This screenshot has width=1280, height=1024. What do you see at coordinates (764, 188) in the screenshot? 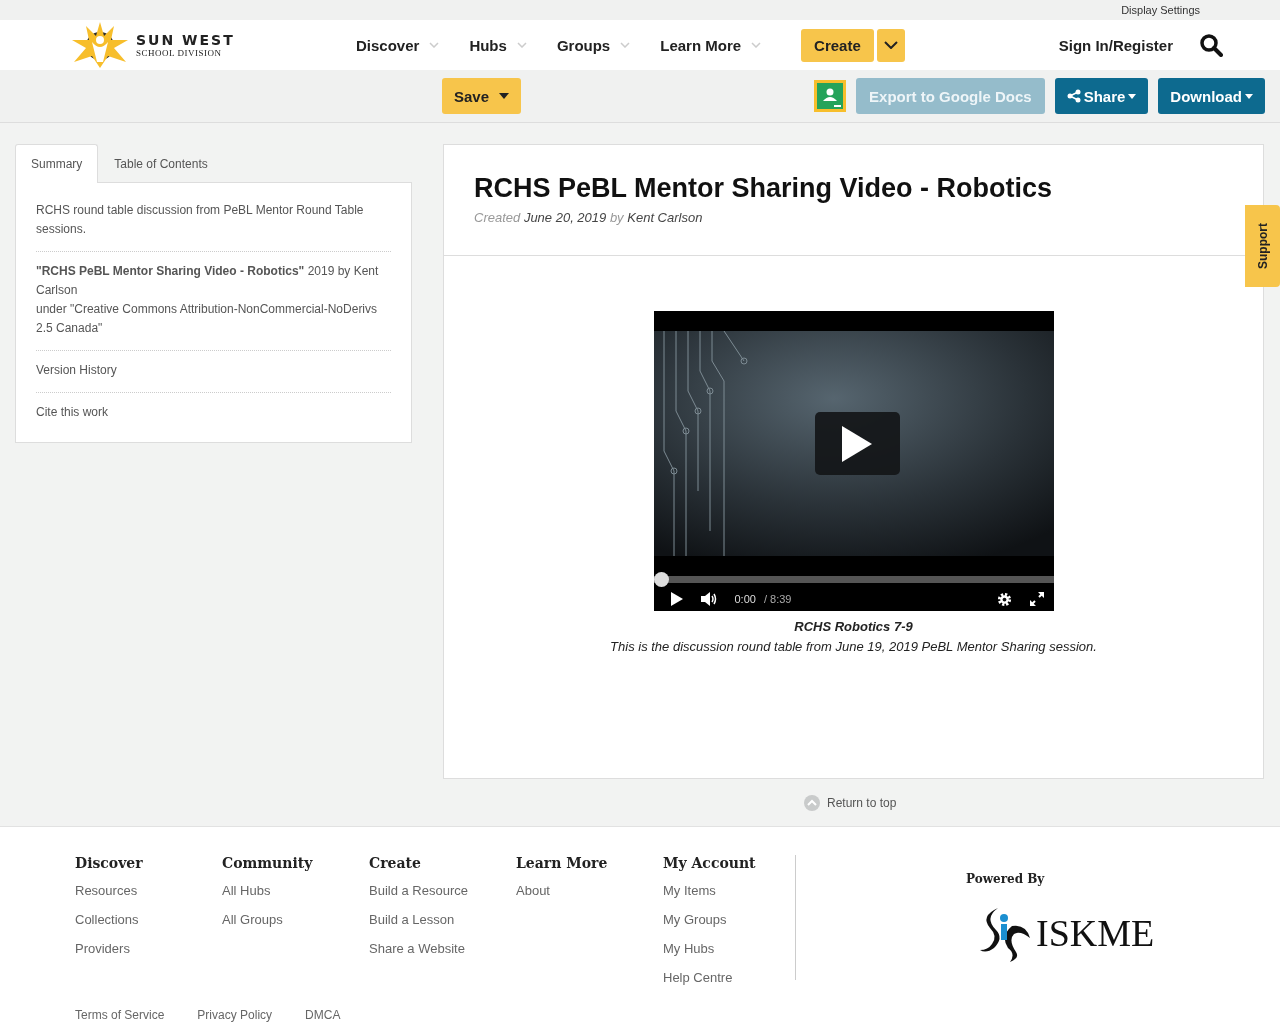
I see `resource-title: RCHS PeBL Mentor Sharing Video - Robotics` at bounding box center [764, 188].